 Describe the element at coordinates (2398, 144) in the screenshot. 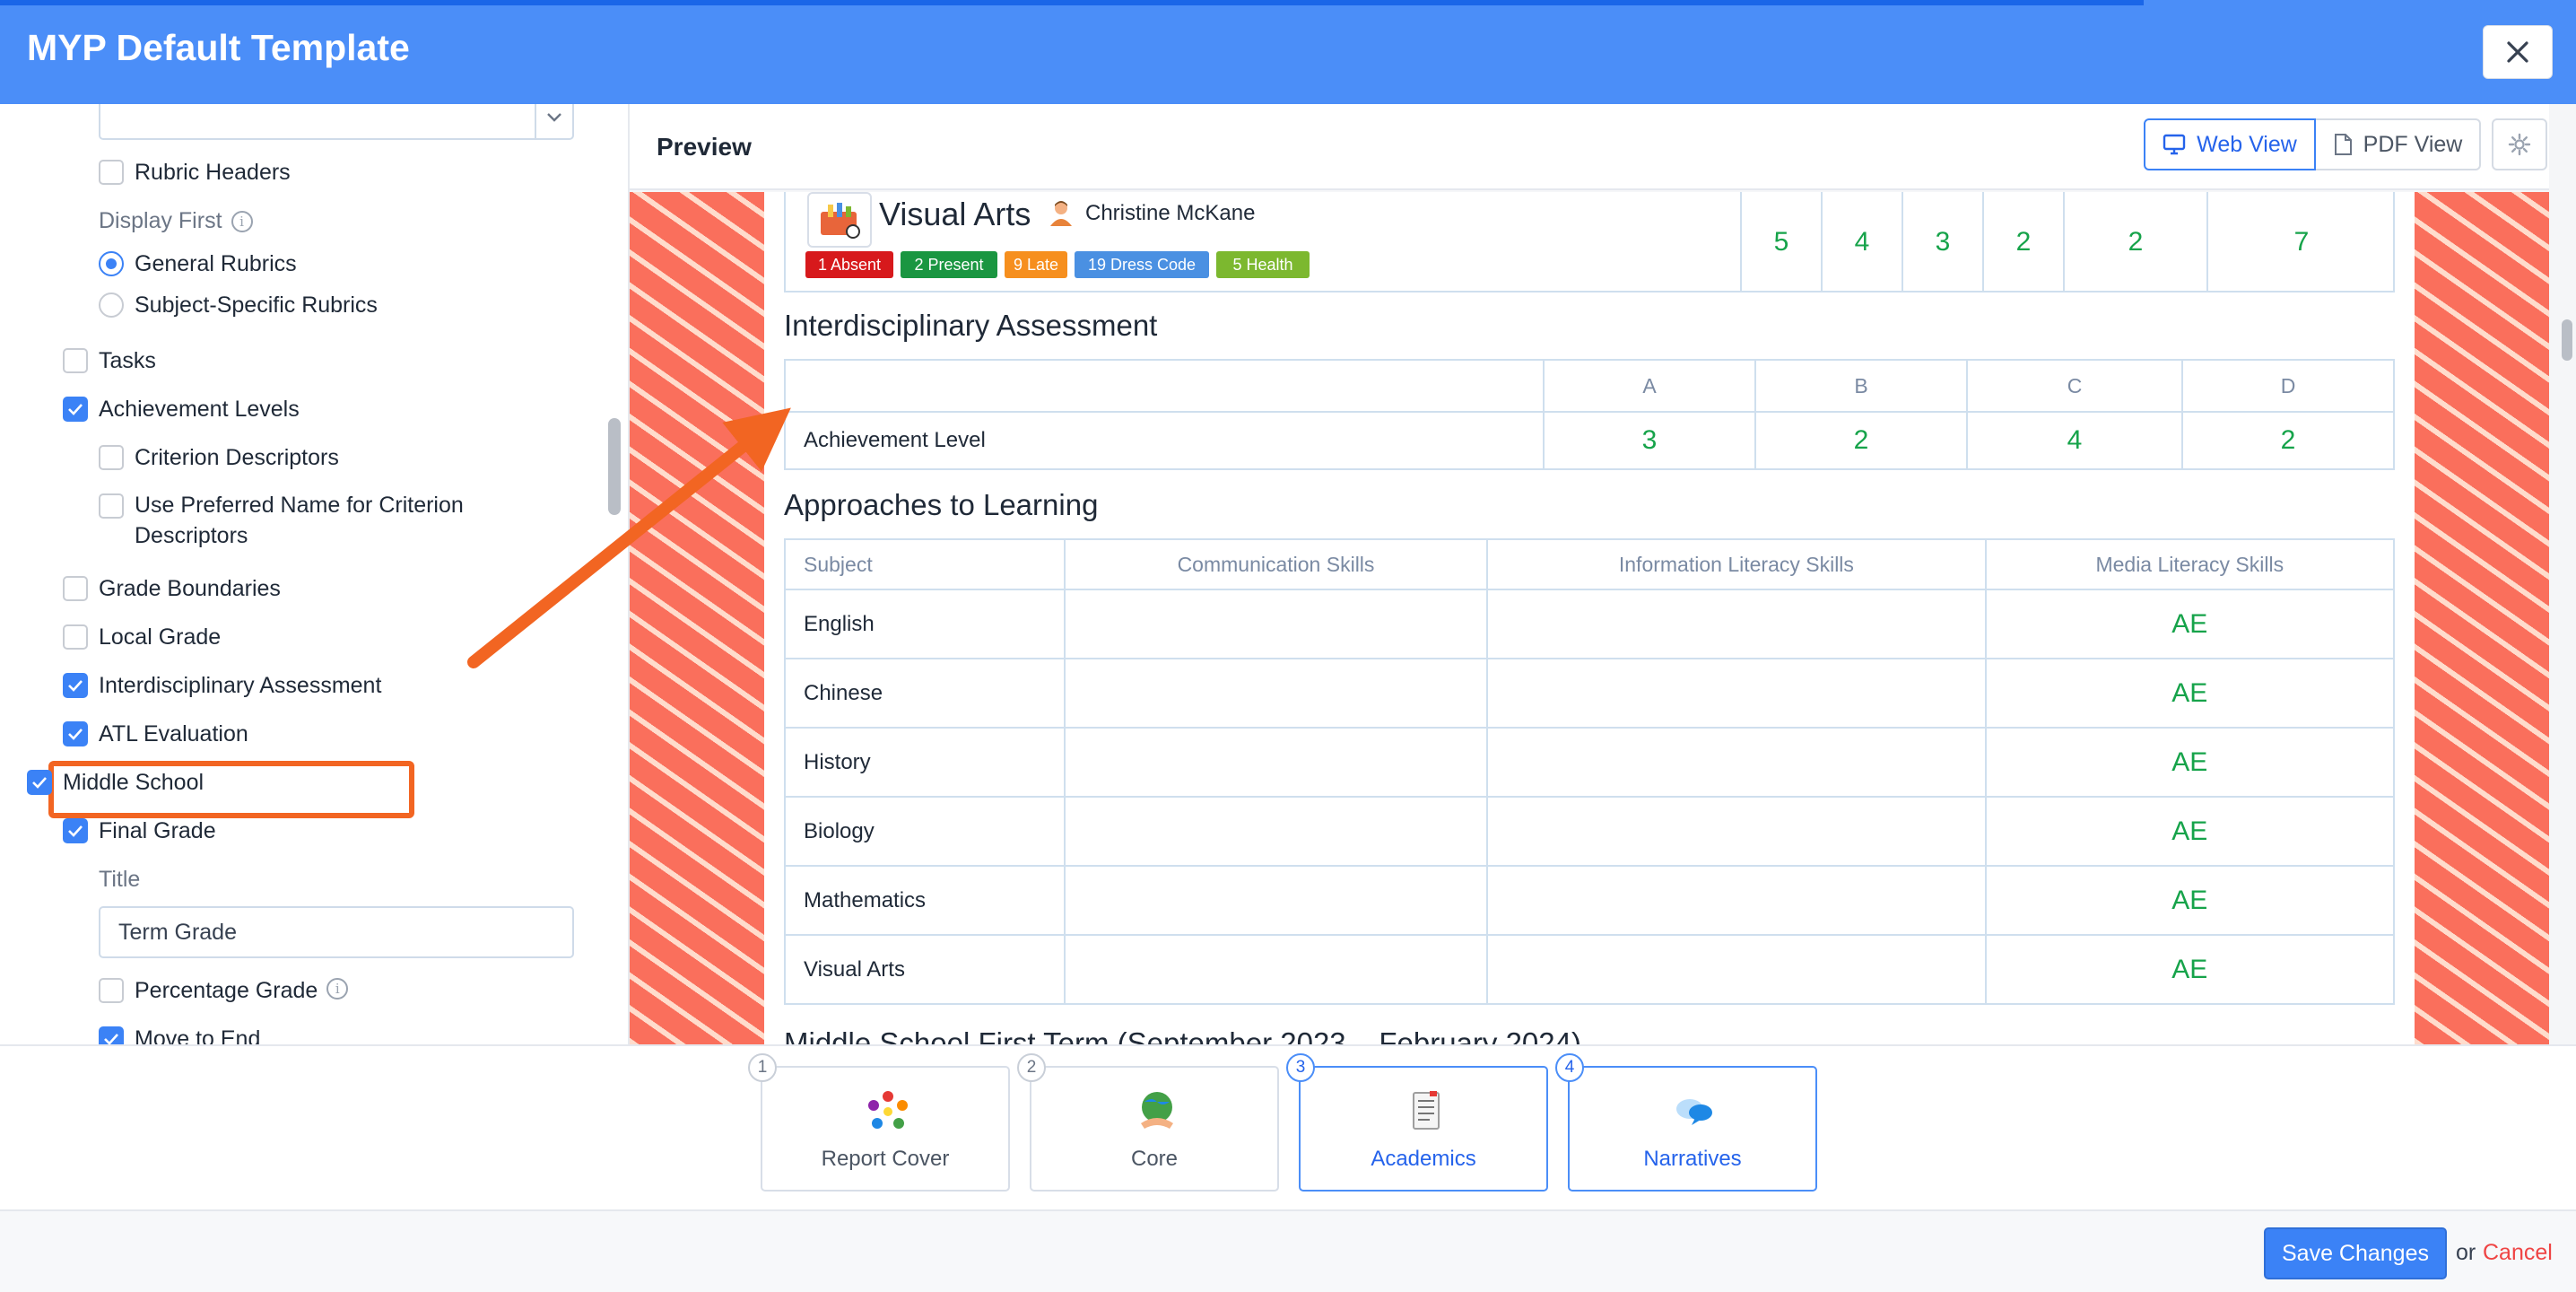

I see `pdf-view-button: PDF View` at that location.